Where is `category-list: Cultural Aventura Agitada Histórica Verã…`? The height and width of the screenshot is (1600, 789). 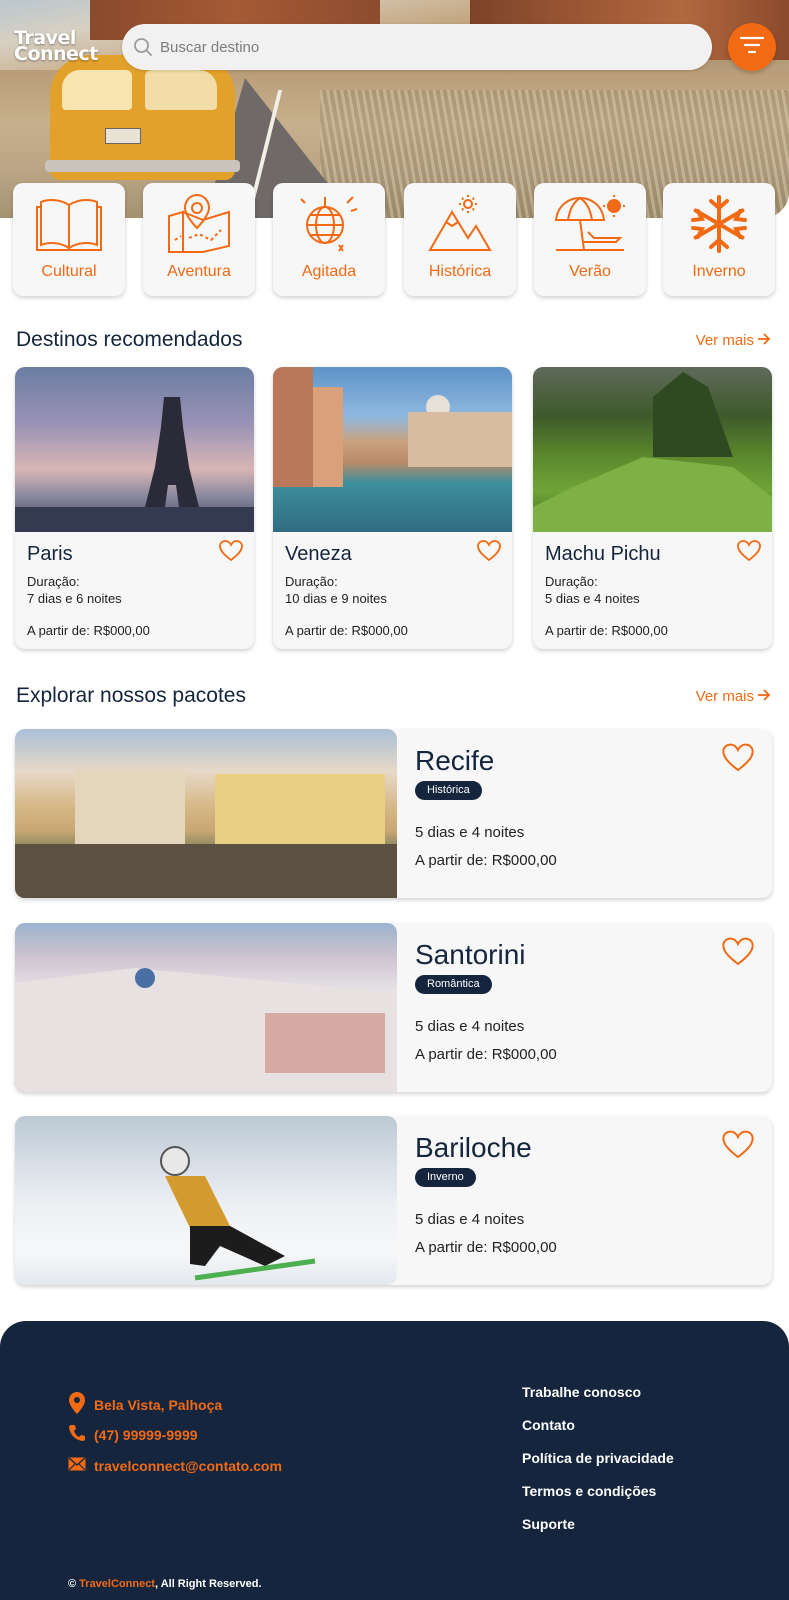
category-list: Cultural Aventura Agitada Histórica Verã… is located at coordinates (395, 239).